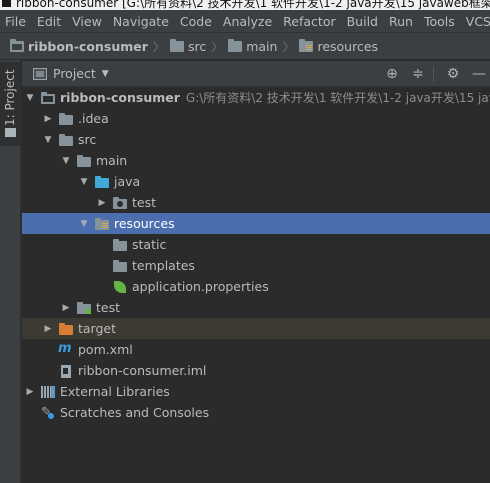 This screenshot has width=490, height=483. Describe the element at coordinates (262, 46) in the screenshot. I see `breadcrumb-label: main` at that location.